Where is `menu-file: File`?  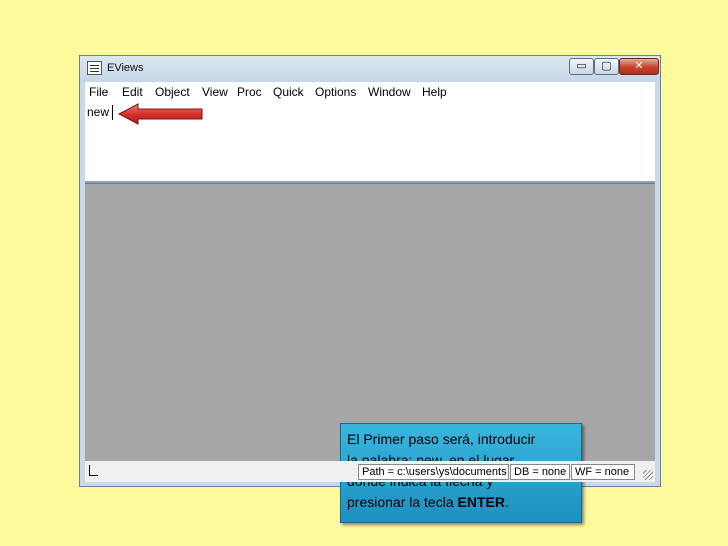 menu-file: File is located at coordinates (98, 92).